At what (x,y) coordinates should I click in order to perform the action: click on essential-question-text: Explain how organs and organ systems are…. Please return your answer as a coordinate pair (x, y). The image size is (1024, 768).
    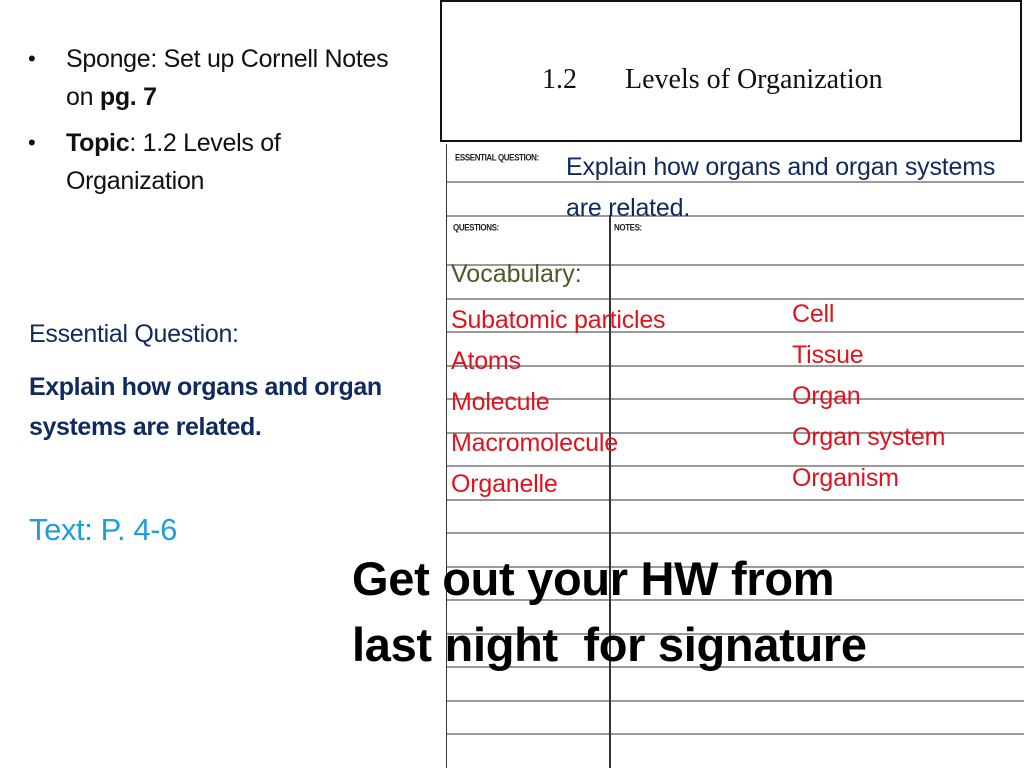
    Looking at the image, I should click on (205, 407).